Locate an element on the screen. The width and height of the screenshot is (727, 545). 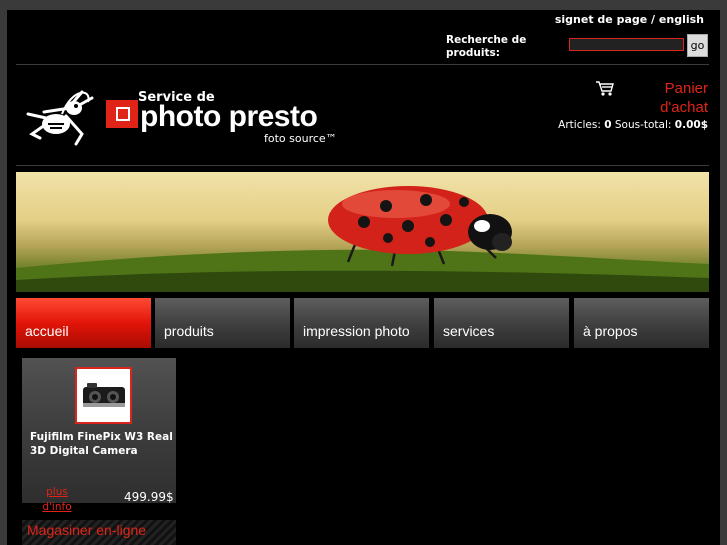
search-go-button: go is located at coordinates (697, 45).